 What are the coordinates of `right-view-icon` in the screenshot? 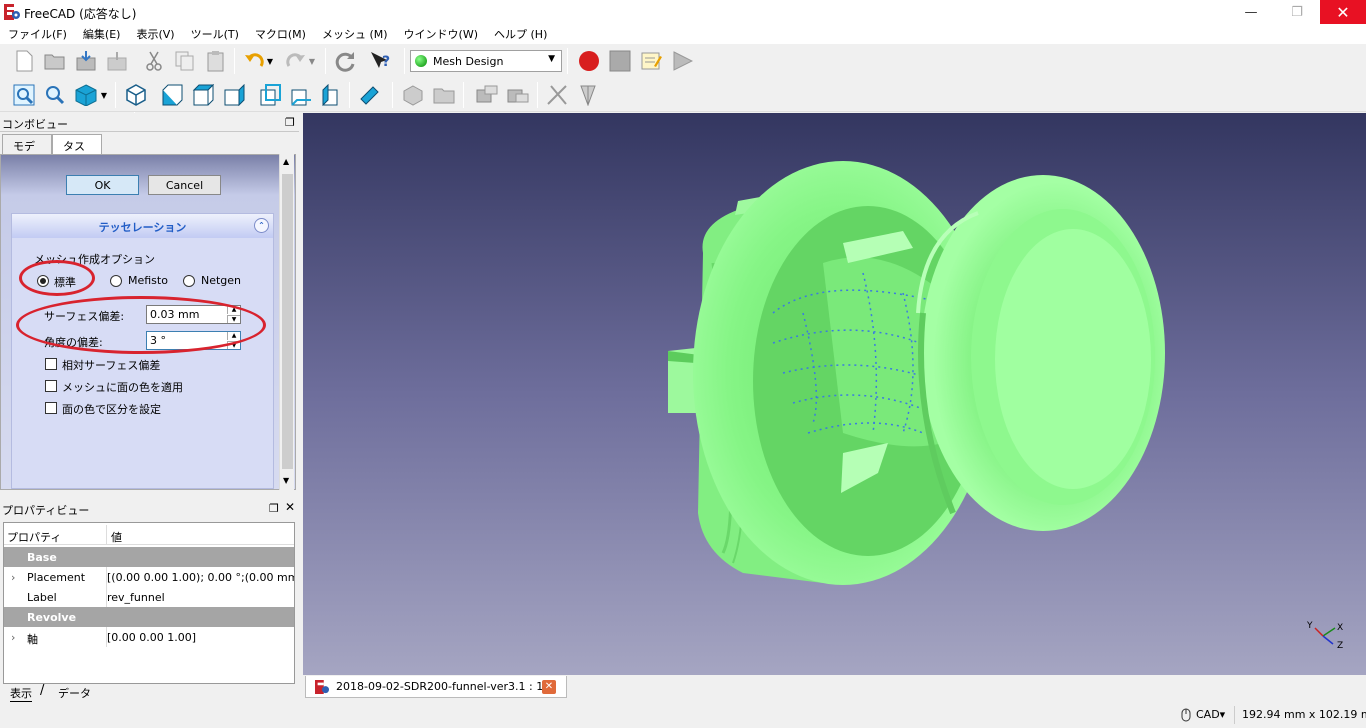 It's located at (234, 95).